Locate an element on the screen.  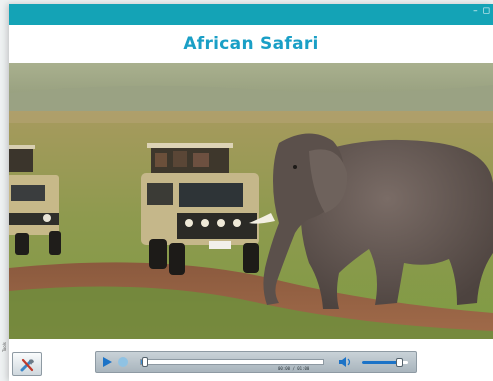
progress-bar is located at coordinates (232, 362).